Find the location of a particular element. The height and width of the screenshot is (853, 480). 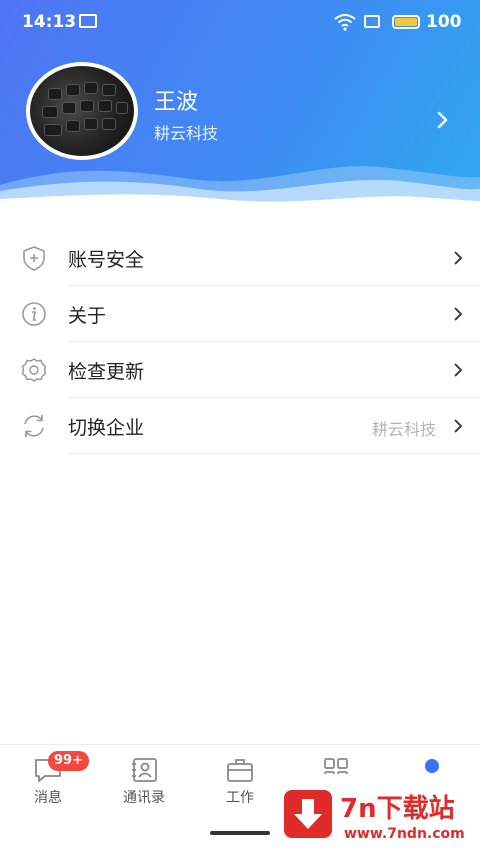

shield-plus-icon is located at coordinates (34, 258).